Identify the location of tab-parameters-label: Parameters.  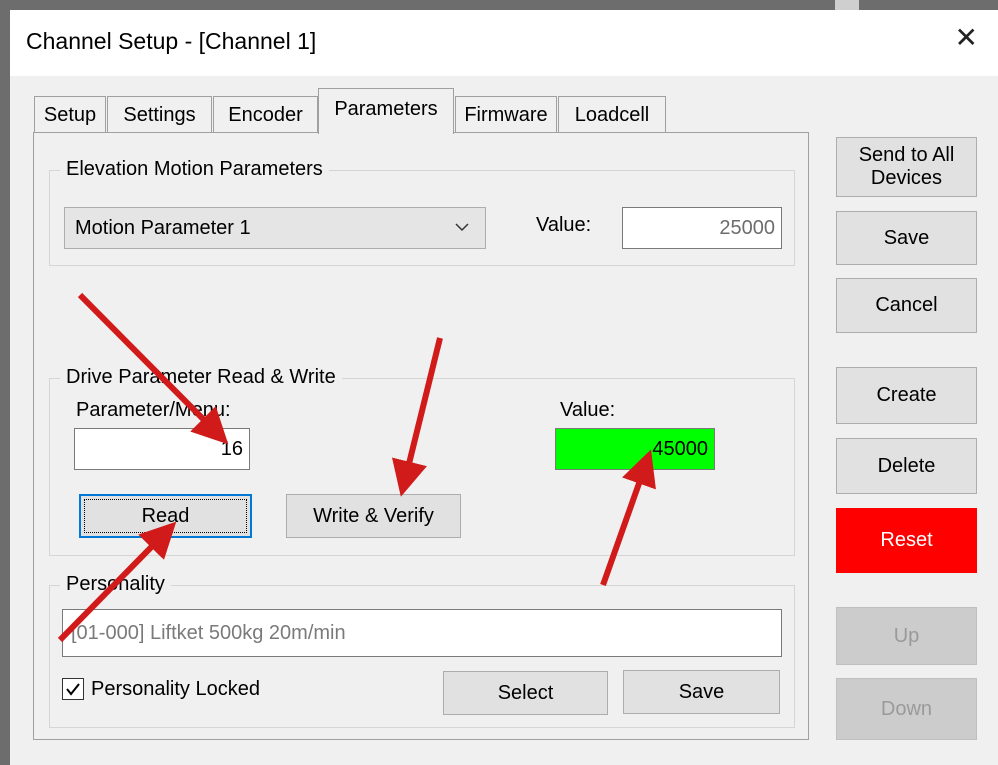
(386, 109).